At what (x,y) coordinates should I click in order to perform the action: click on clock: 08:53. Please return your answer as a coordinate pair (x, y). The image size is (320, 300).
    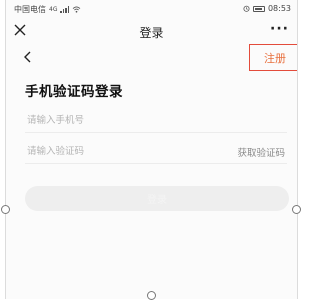
    Looking at the image, I should click on (279, 8).